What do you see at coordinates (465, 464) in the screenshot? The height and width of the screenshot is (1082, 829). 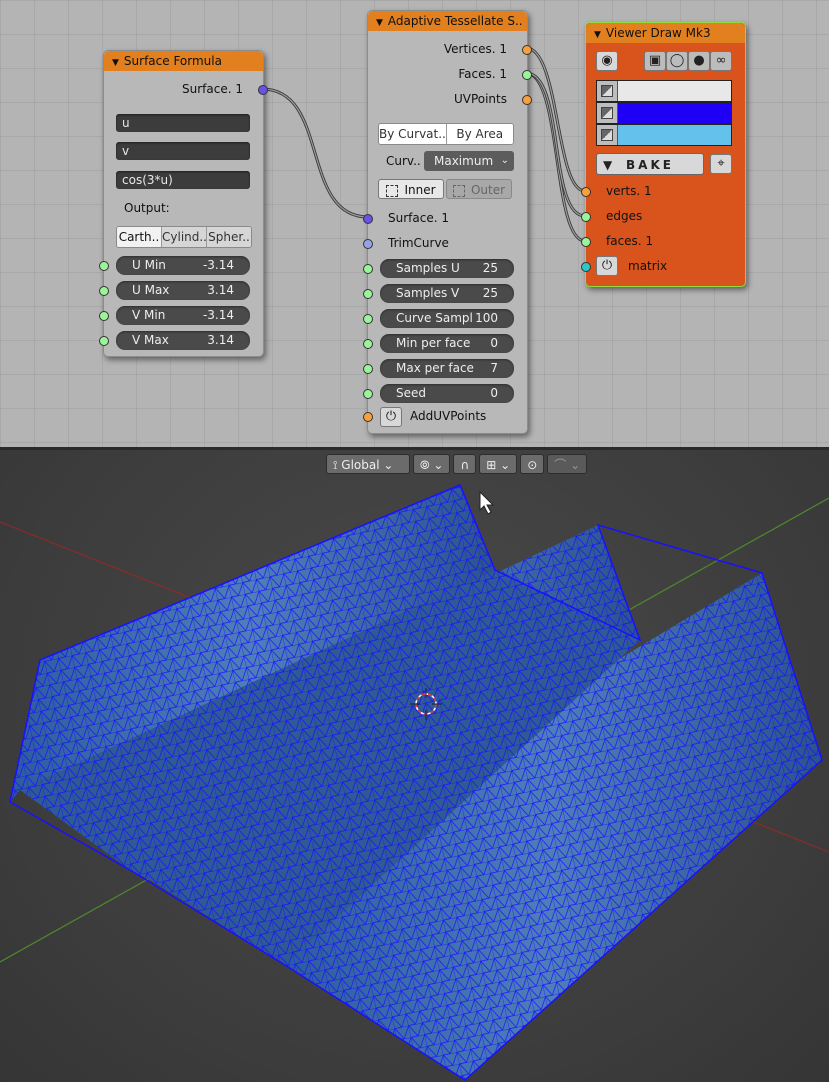 I see `snap-toggle: ∩` at bounding box center [465, 464].